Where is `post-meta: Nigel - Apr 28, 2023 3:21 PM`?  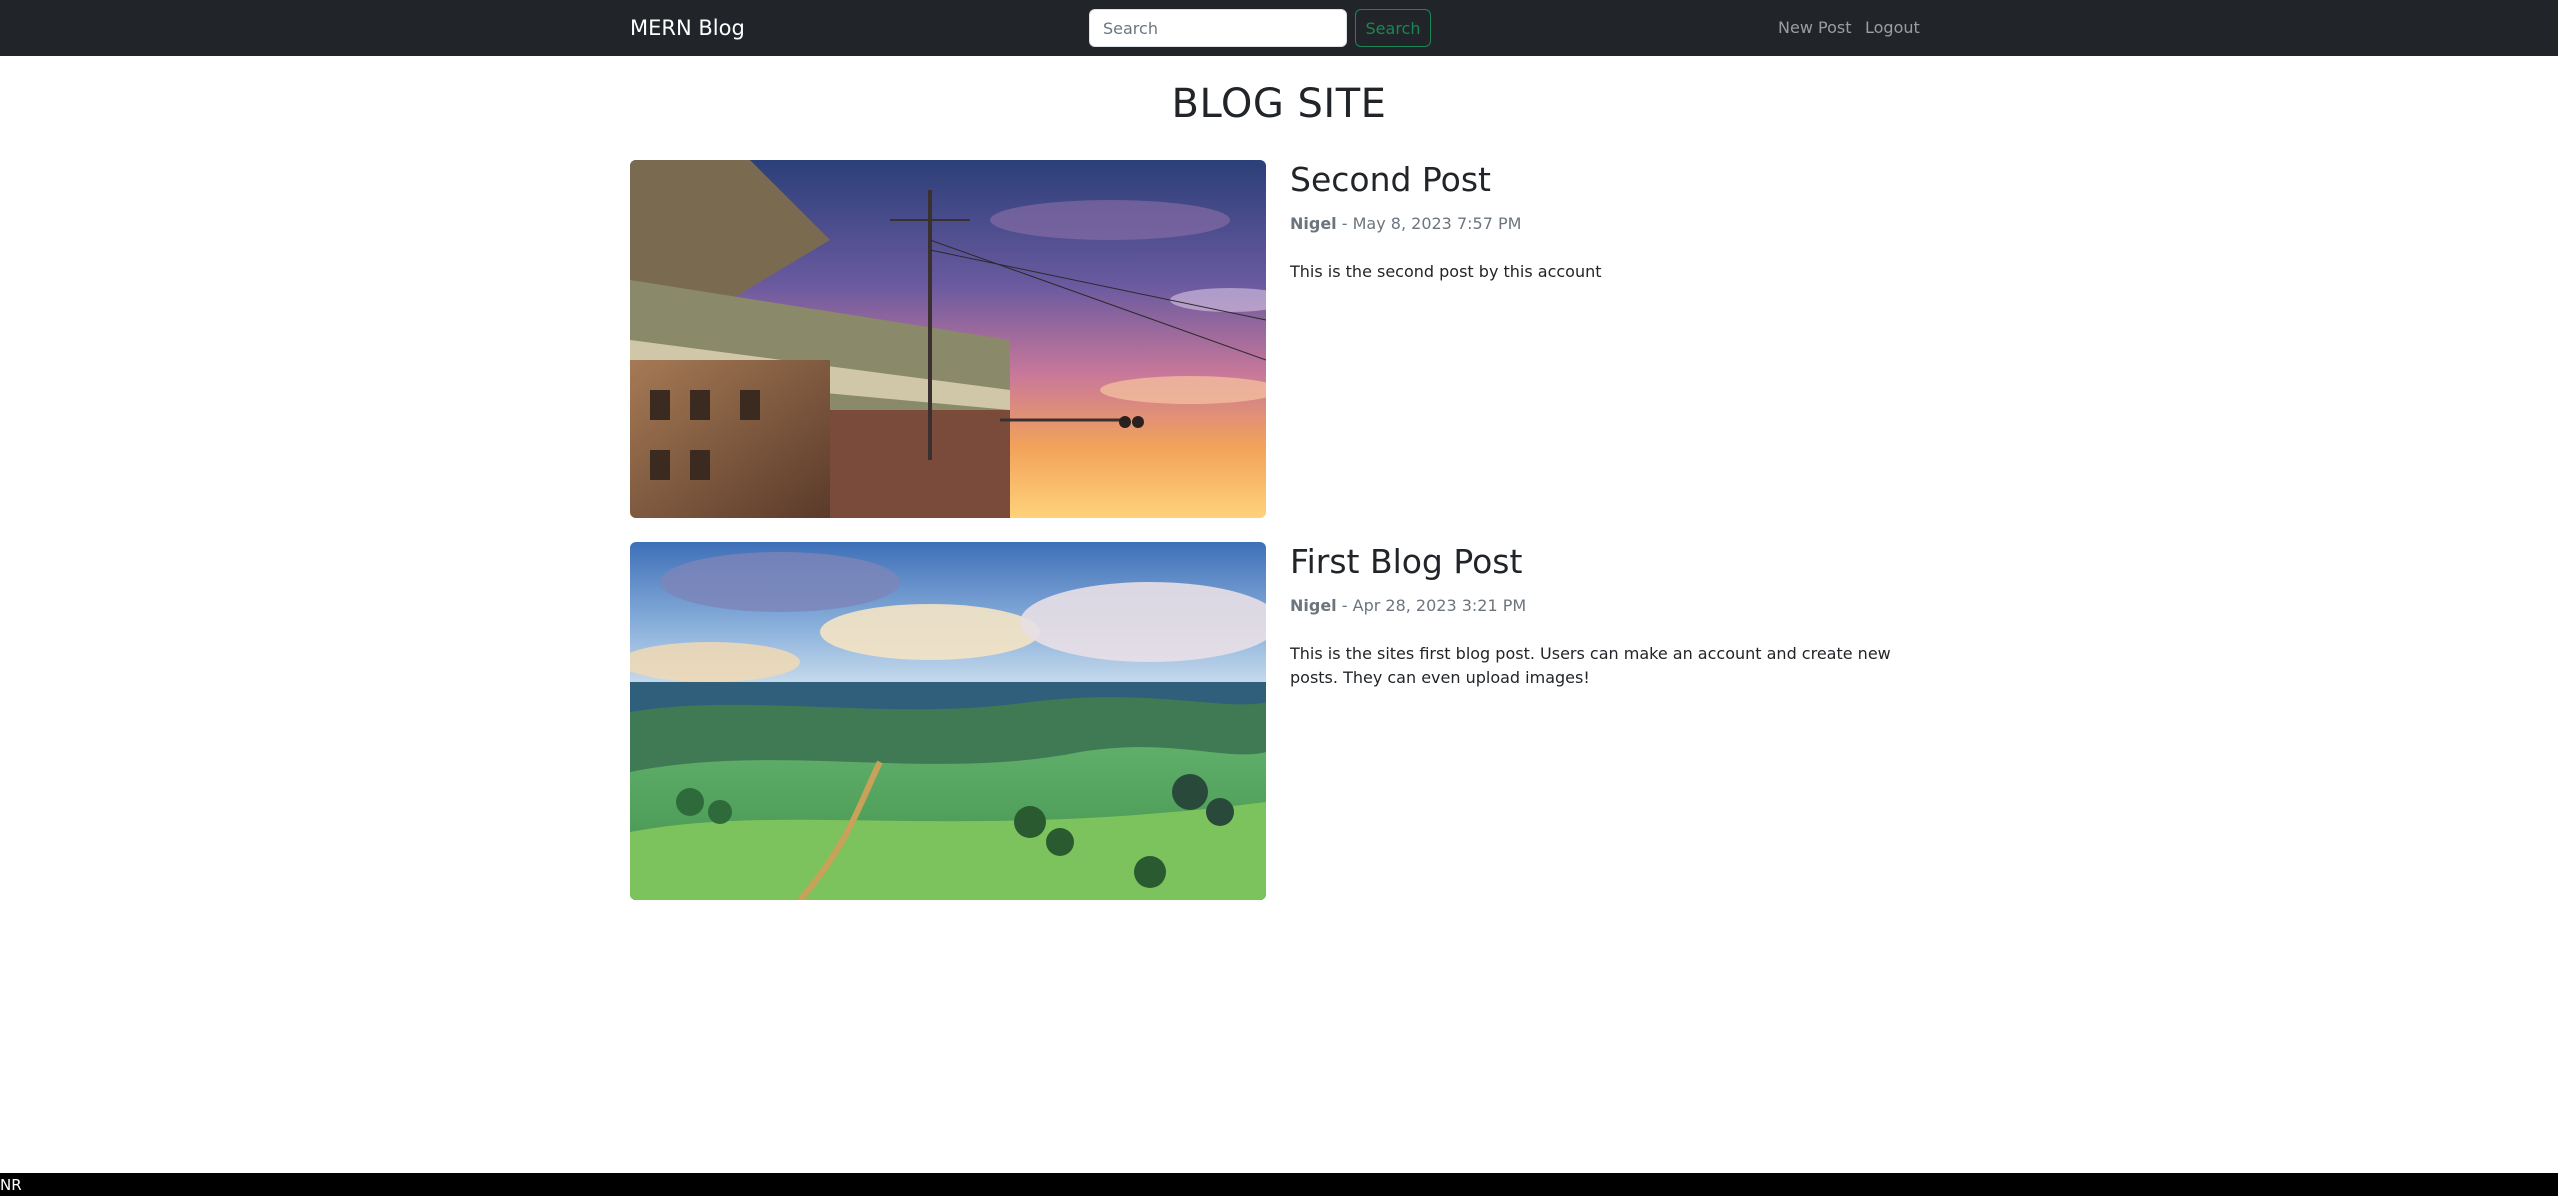
post-meta: Nigel - Apr 28, 2023 3:21 PM is located at coordinates (1408, 606).